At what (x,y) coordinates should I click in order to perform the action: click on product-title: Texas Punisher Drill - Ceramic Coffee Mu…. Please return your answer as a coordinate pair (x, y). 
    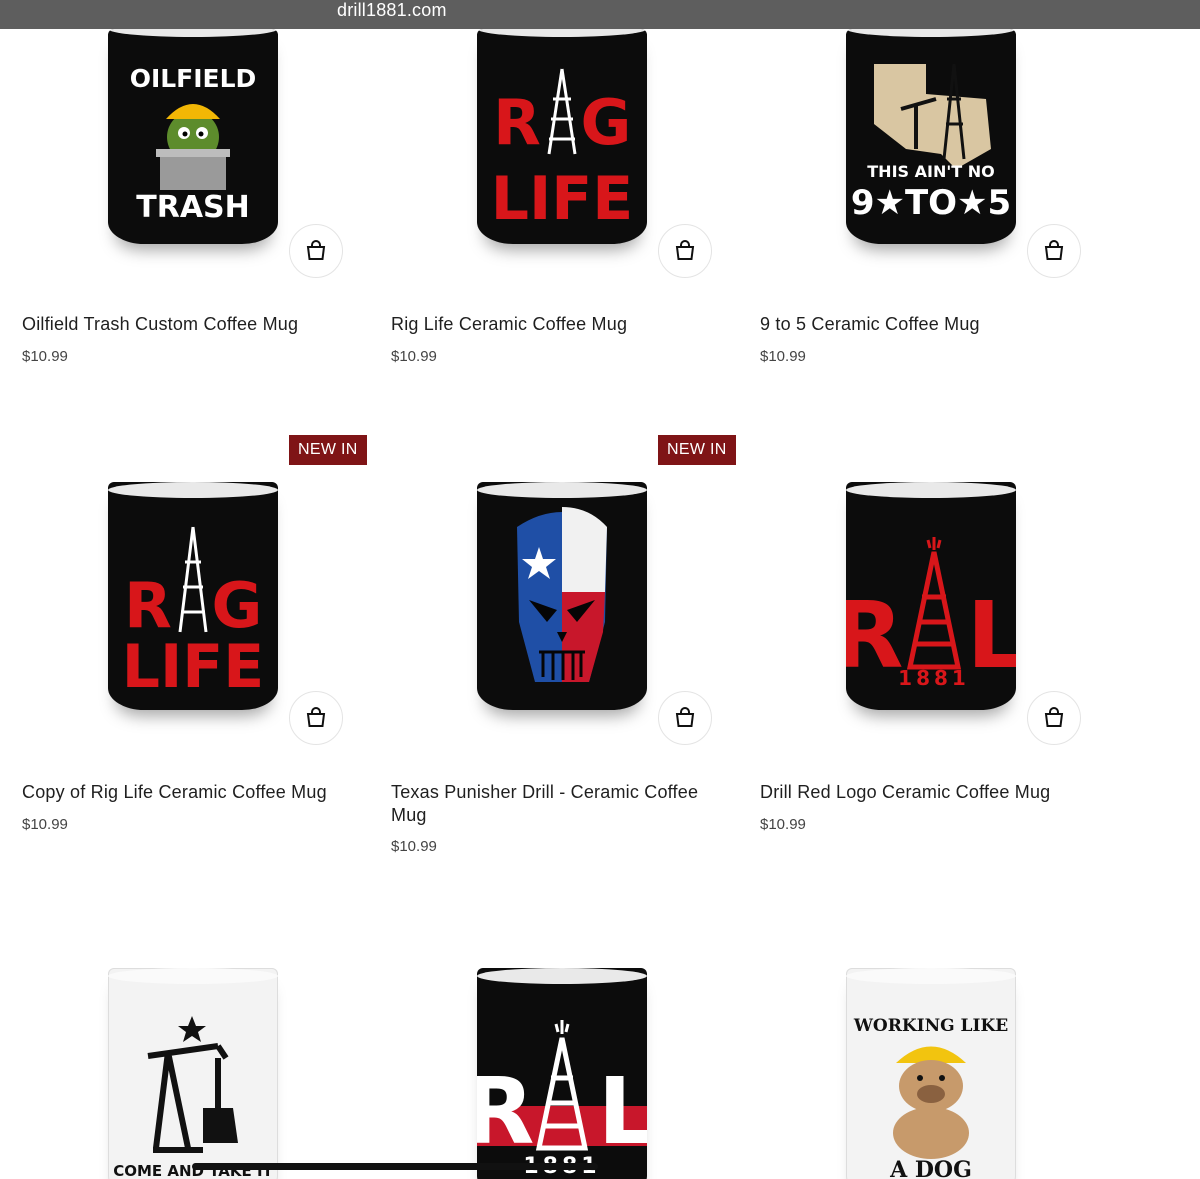
    Looking at the image, I should click on (556, 804).